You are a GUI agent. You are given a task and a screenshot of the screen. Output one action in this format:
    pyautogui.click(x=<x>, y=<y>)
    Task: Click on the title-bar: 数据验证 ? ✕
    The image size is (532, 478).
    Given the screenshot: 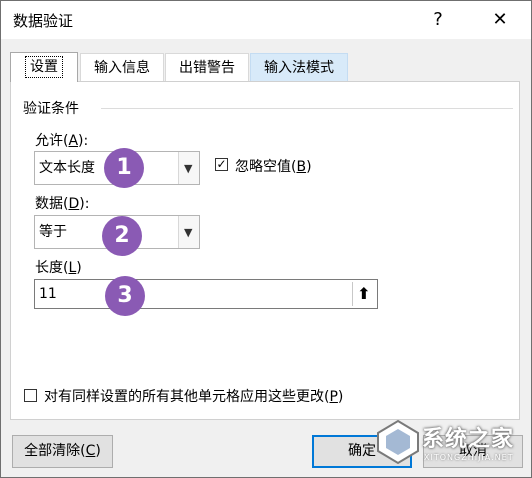 What is the action you would take?
    pyautogui.click(x=266, y=20)
    